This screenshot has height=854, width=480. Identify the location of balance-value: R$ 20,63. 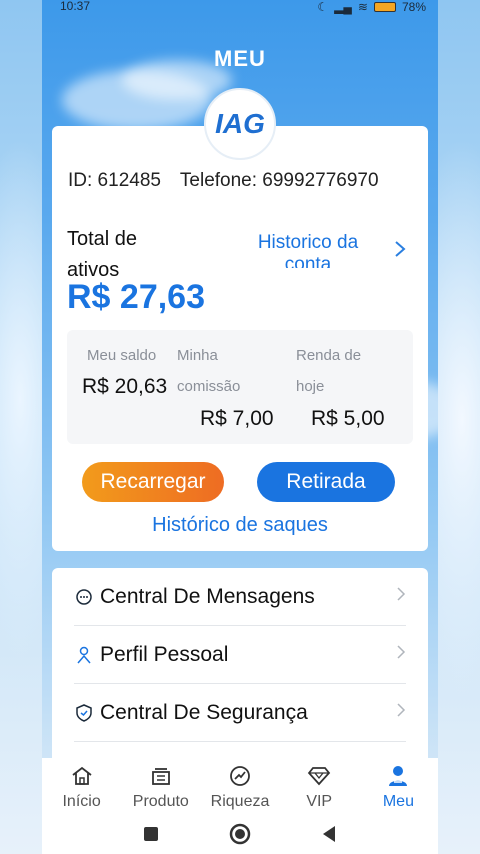
(125, 386).